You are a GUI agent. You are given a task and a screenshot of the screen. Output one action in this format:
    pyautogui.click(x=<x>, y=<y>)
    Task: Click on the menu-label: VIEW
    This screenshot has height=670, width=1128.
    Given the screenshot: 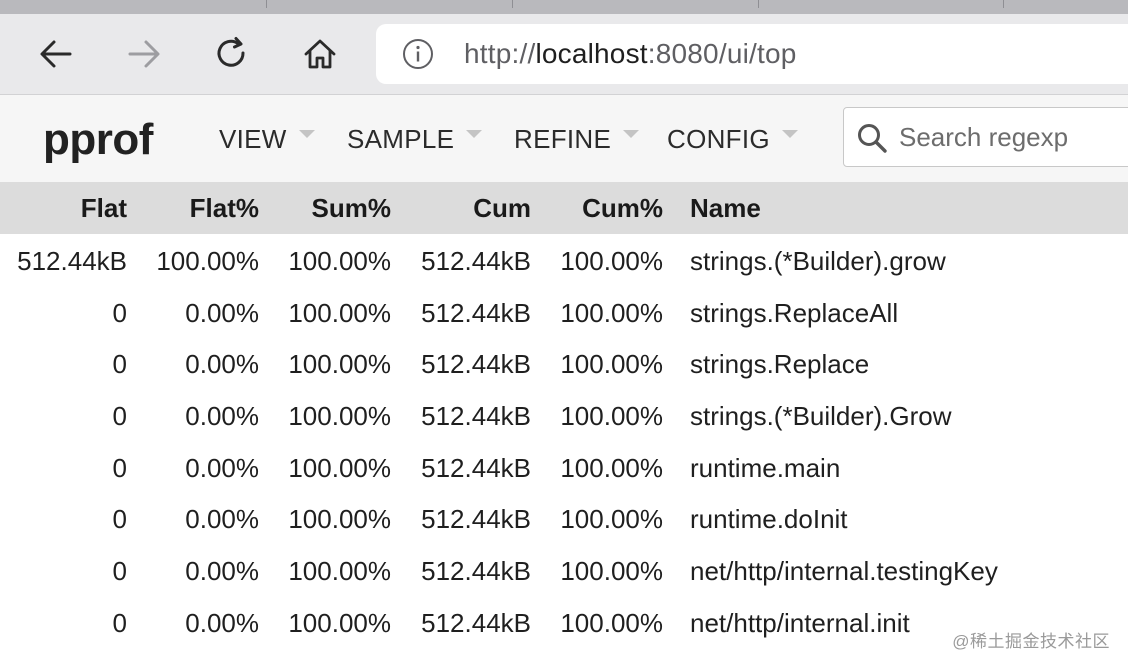 What is the action you would take?
    pyautogui.click(x=253, y=139)
    